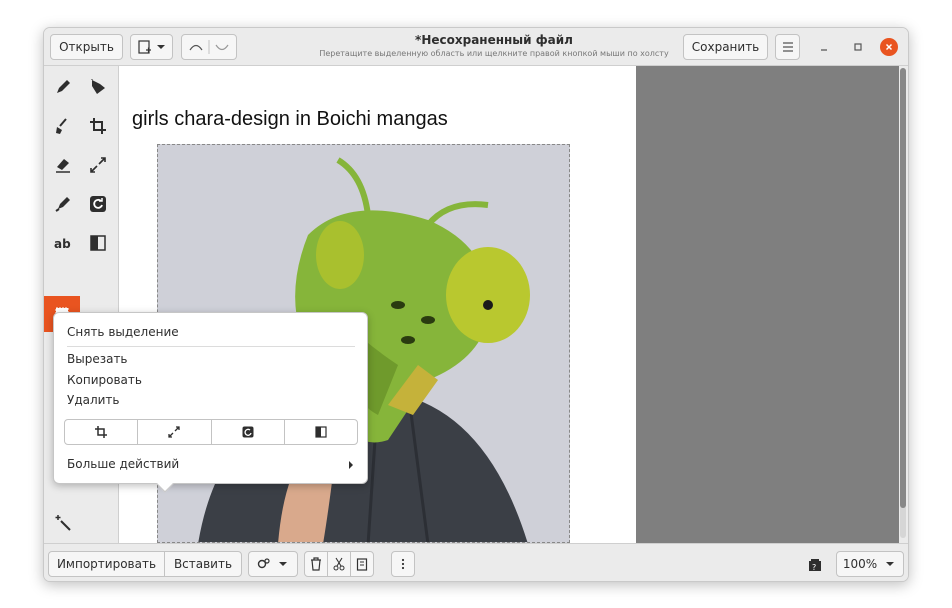 The image size is (952, 608). I want to click on menu-item-cut: Вырезать, so click(97, 359).